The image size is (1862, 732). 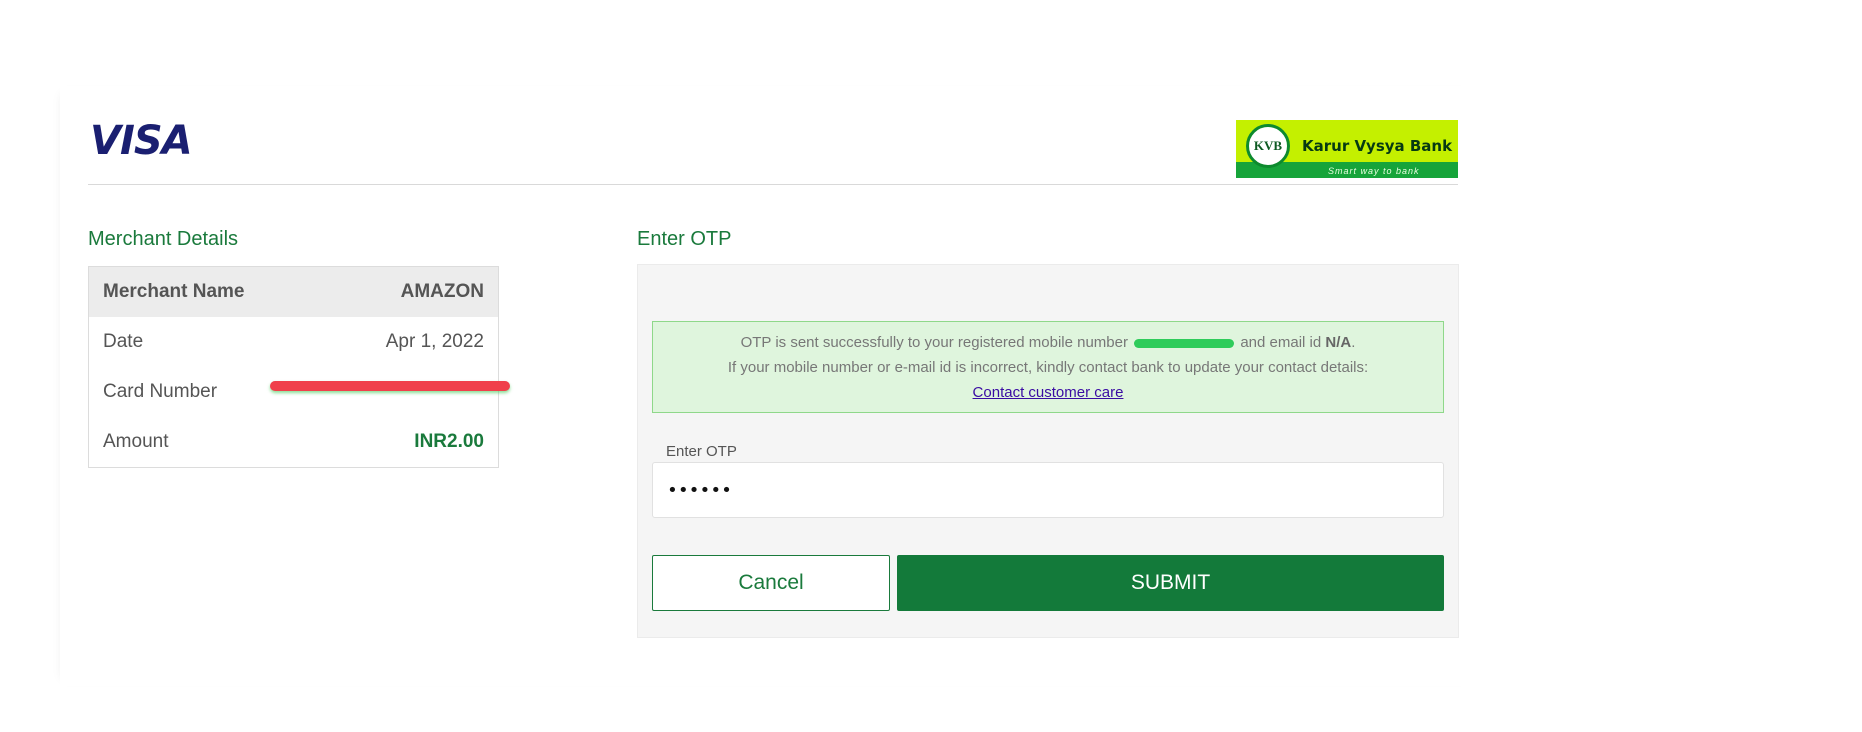 What do you see at coordinates (293, 292) in the screenshot?
I see `merchant-name-row: Merchant Name AMAZON` at bounding box center [293, 292].